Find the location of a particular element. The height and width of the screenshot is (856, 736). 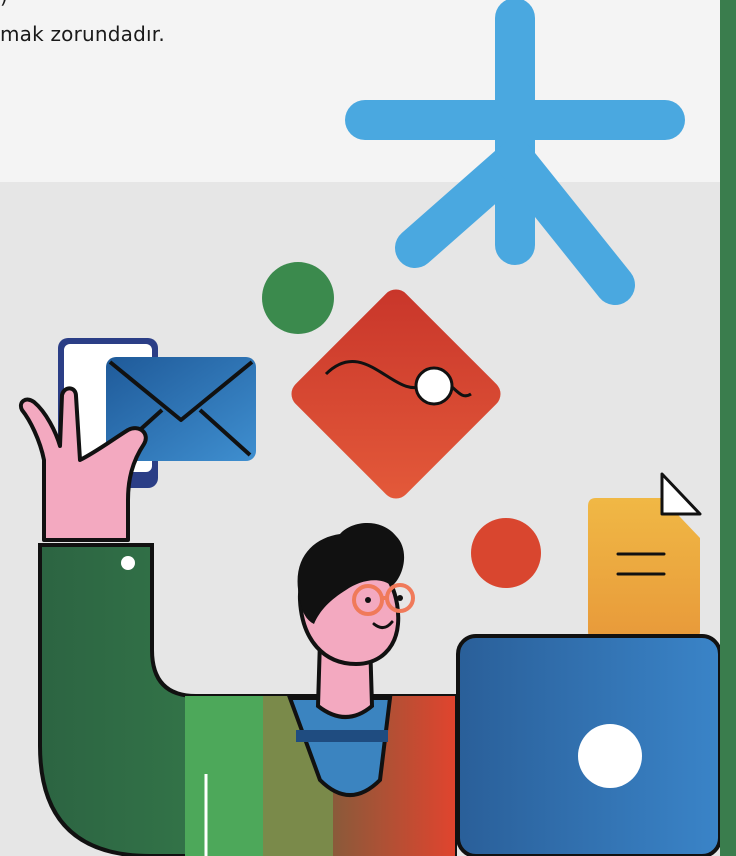

document-icon is located at coordinates (645, 555).